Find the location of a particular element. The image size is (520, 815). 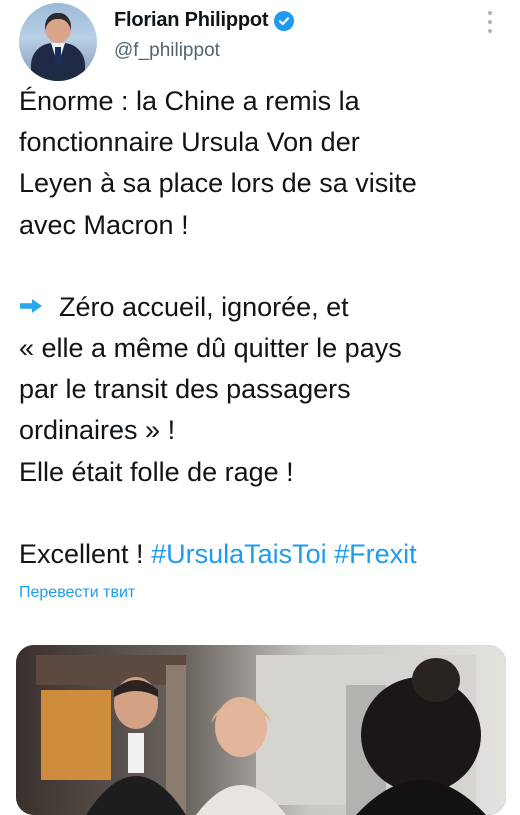

author-handle: @f_philippot is located at coordinates (167, 51).